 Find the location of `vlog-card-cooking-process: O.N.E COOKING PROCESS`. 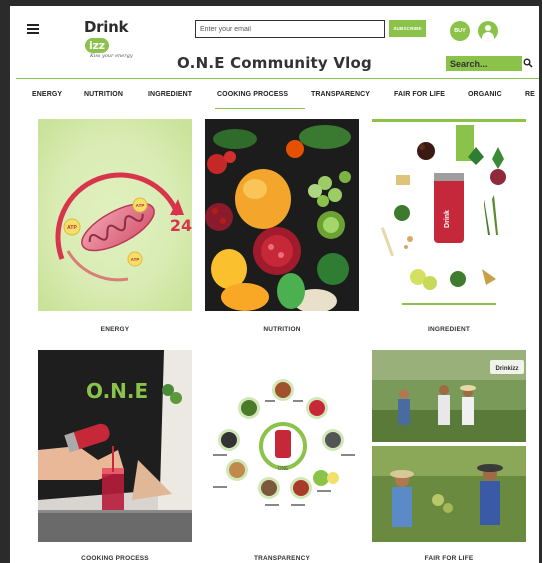

vlog-card-cooking-process: O.N.E COOKING PROCESS is located at coordinates (115, 456).